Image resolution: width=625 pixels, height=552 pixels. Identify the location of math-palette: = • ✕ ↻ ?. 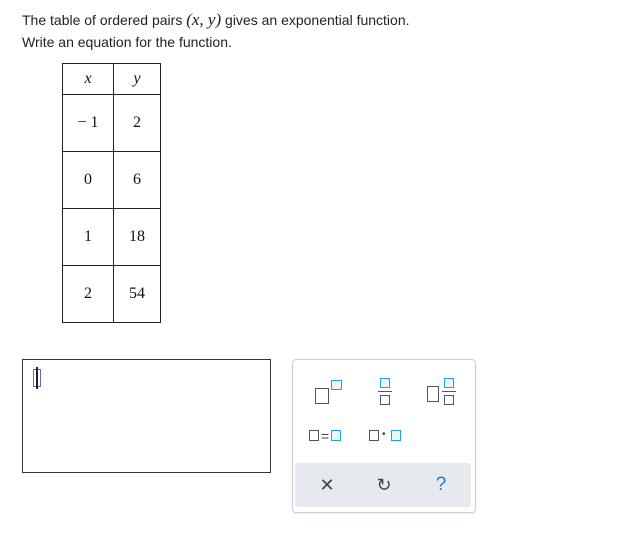
(384, 436).